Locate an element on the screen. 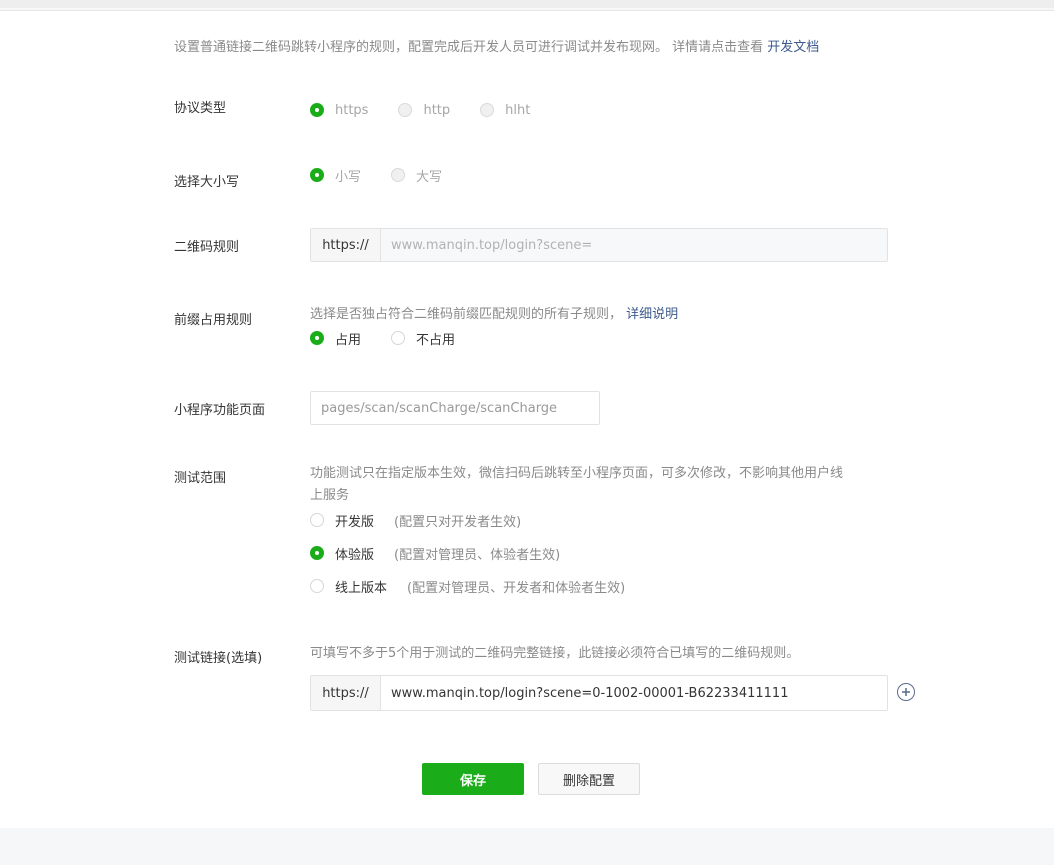 This screenshot has height=865, width=1054. case-option-upper: 大写 is located at coordinates (416, 175).